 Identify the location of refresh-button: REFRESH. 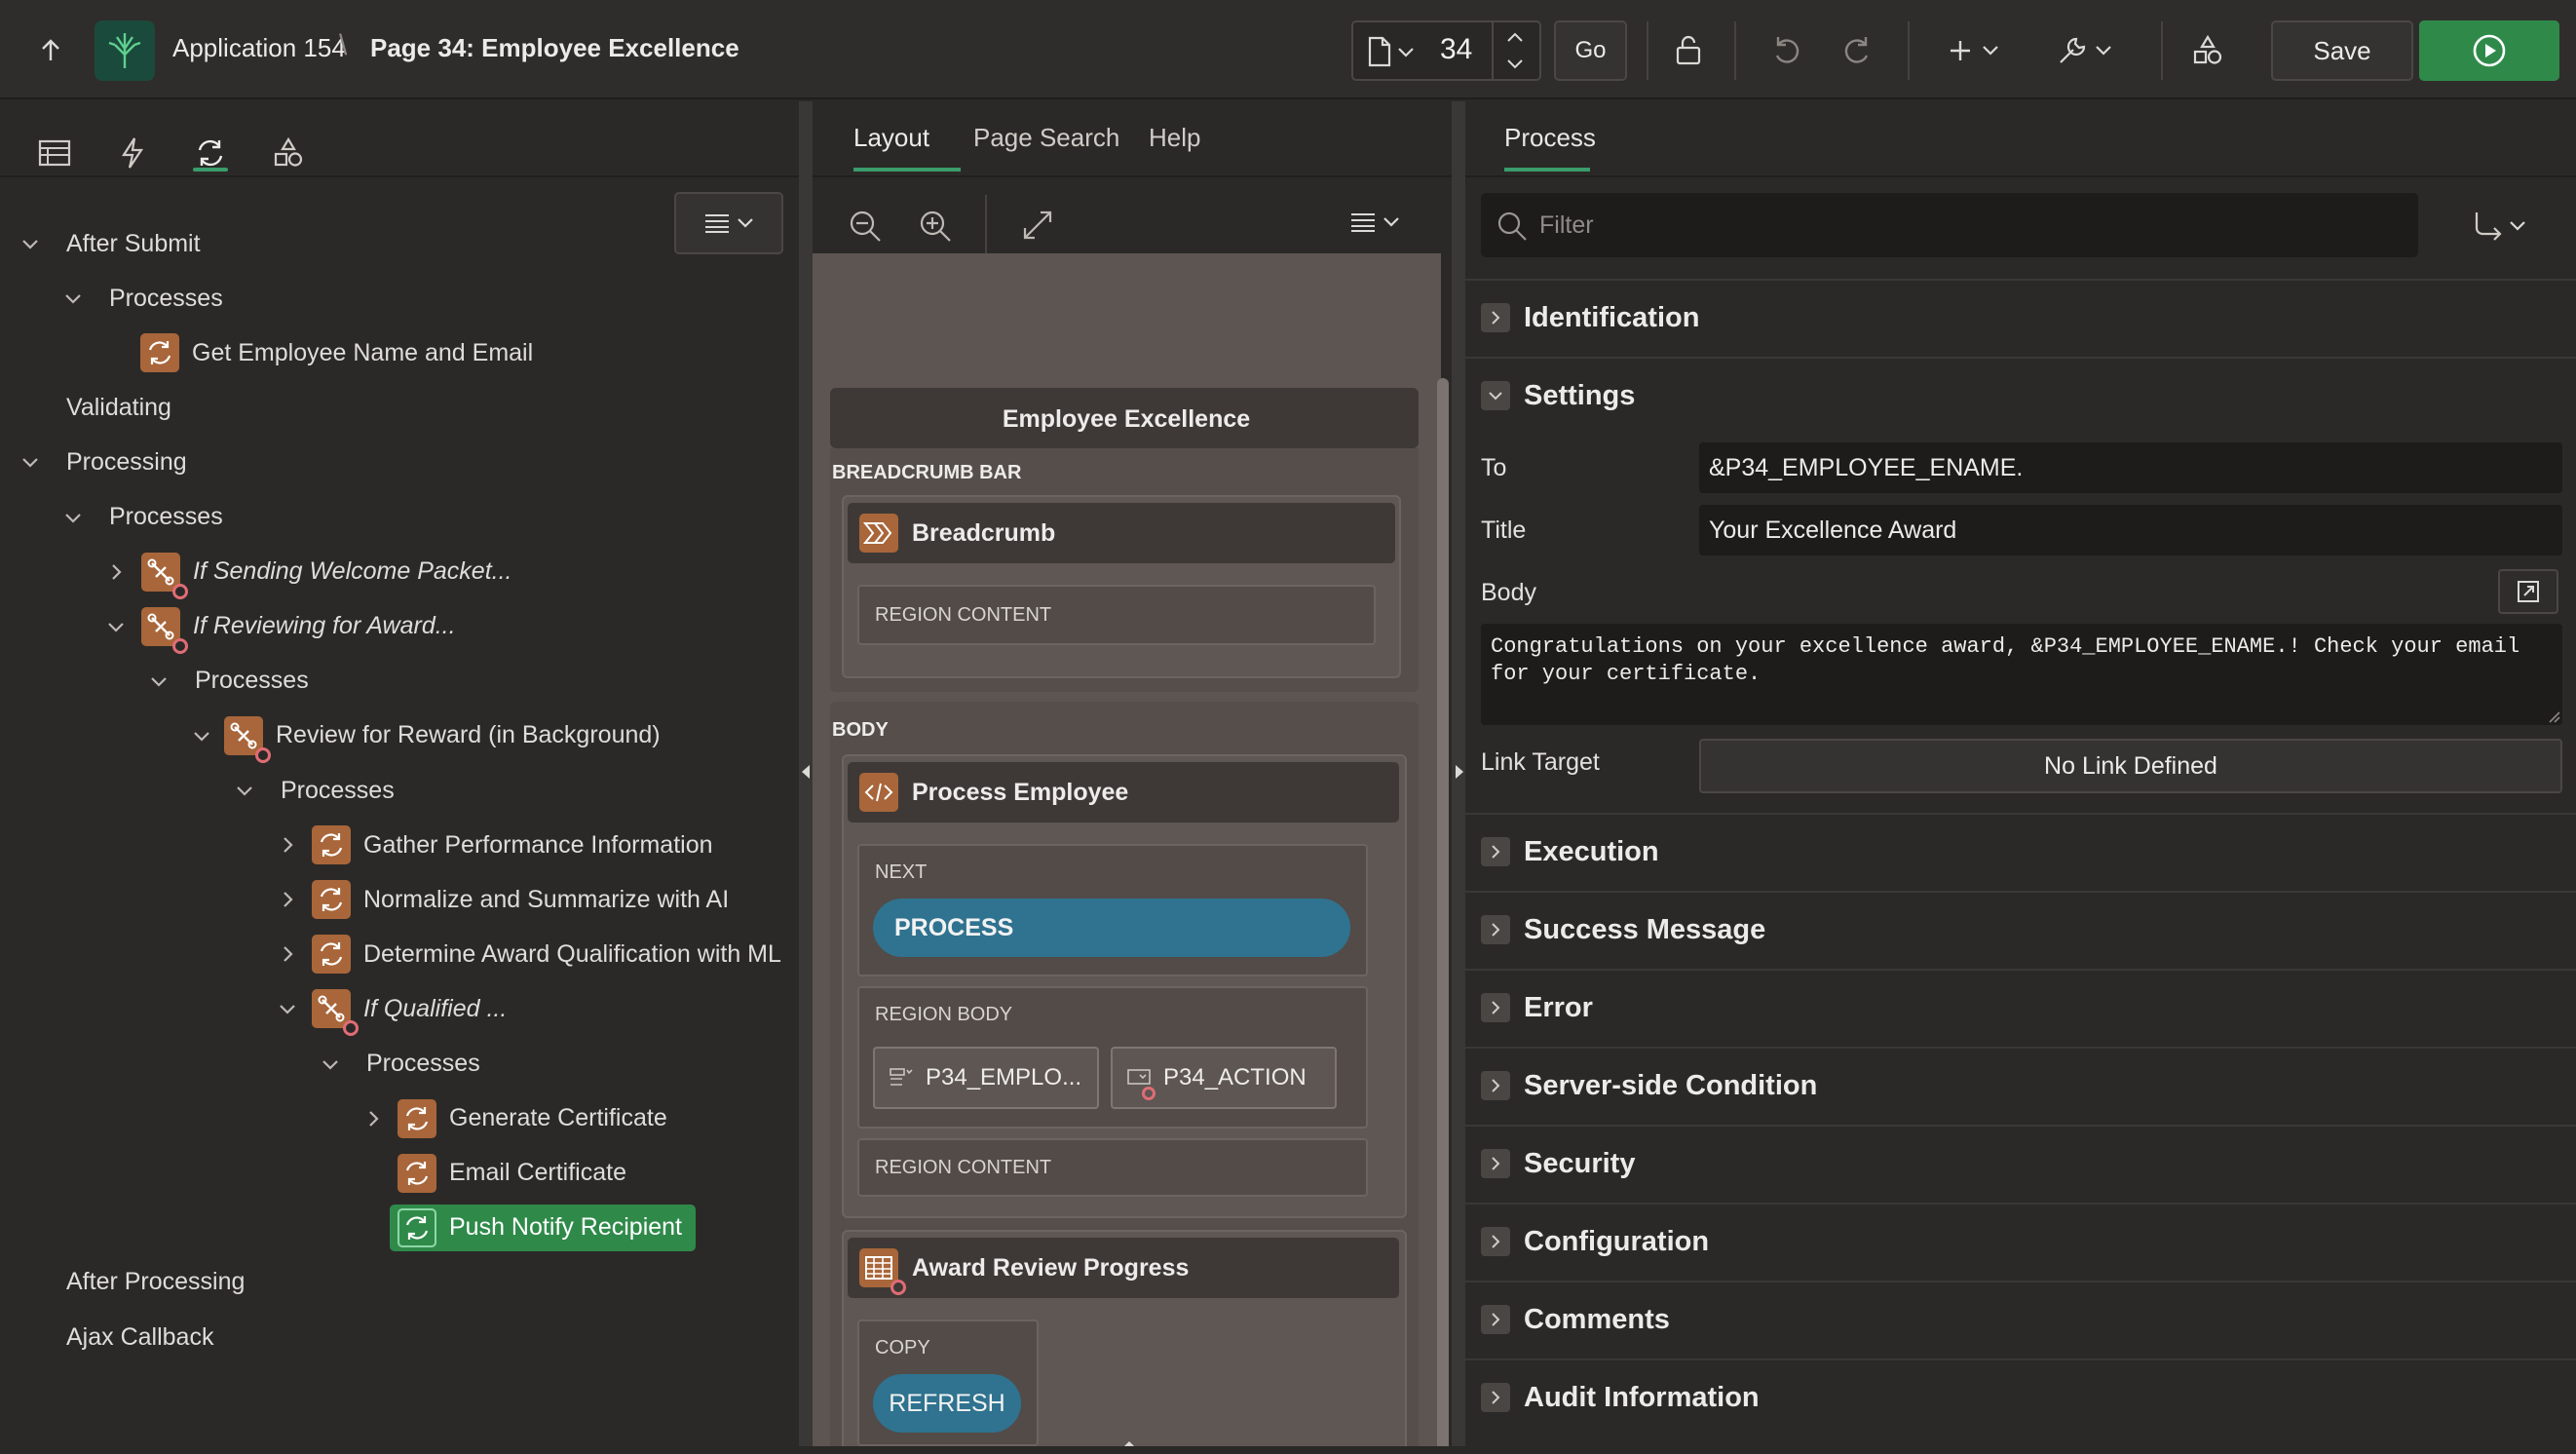
(947, 1403).